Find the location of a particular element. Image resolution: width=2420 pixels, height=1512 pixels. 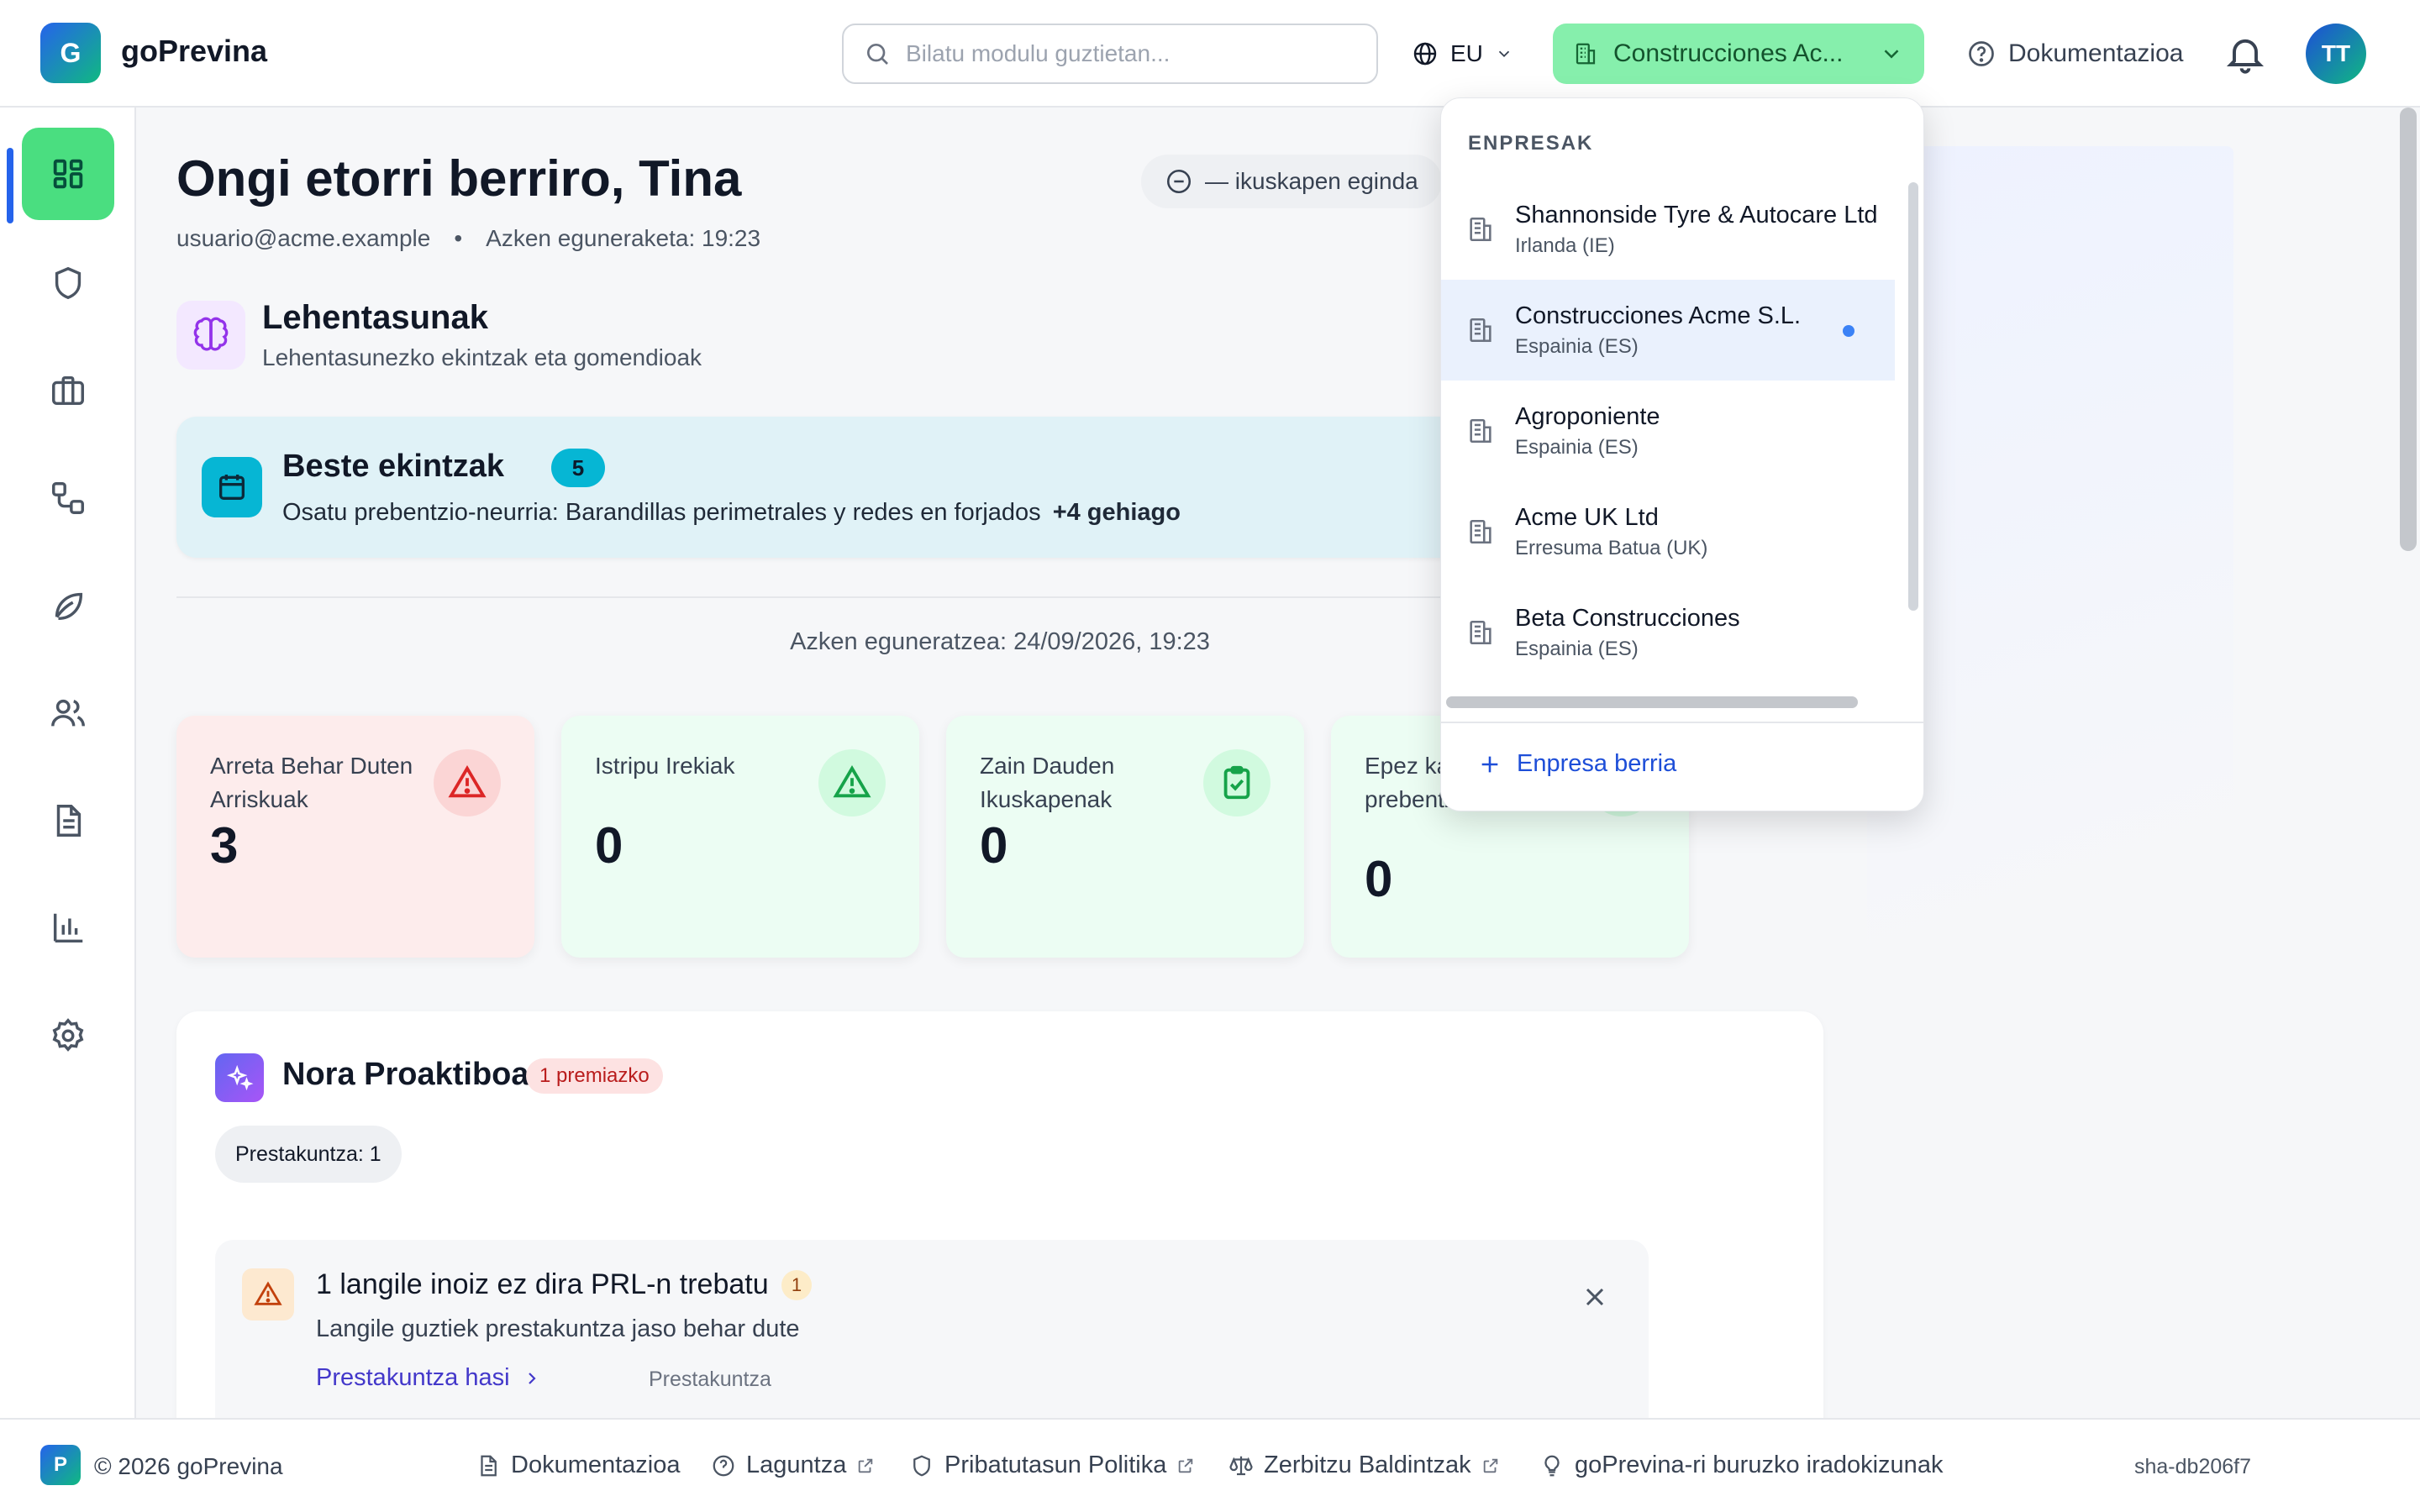

alert-category: Prestakuntza is located at coordinates (710, 1379).